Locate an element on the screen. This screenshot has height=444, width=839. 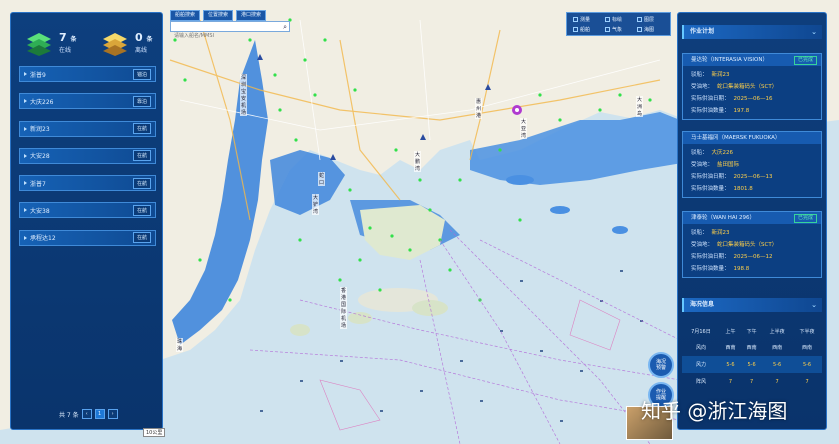
qty-value: 198.8 is located at coordinates (741, 269).